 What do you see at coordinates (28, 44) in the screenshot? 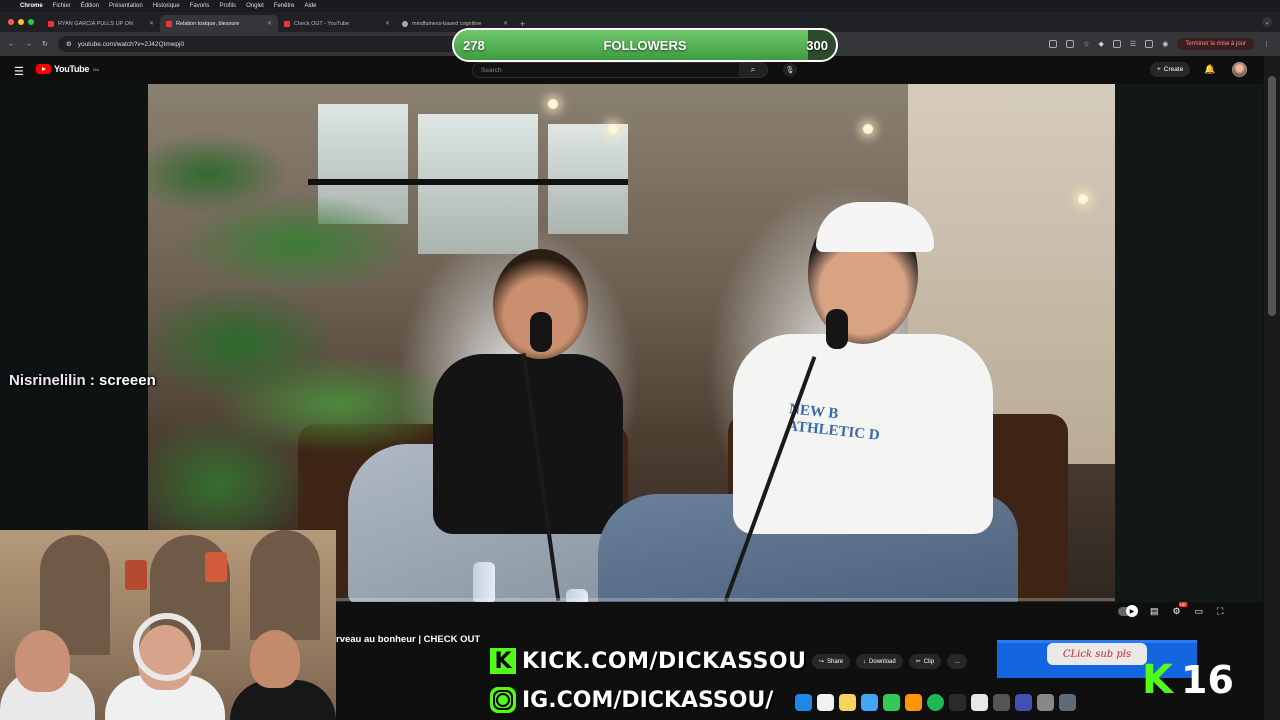
I see `forward-icon: →` at bounding box center [28, 44].